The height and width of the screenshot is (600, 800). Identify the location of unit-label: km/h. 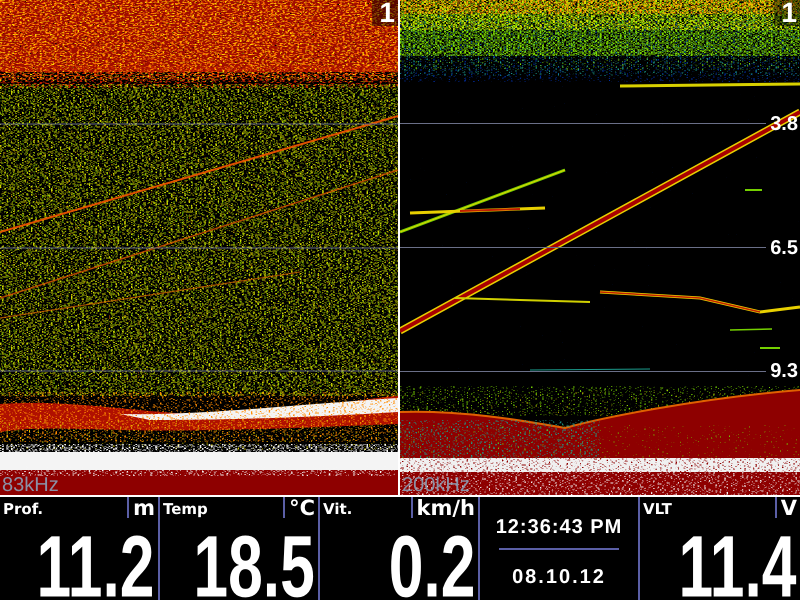
(445, 508).